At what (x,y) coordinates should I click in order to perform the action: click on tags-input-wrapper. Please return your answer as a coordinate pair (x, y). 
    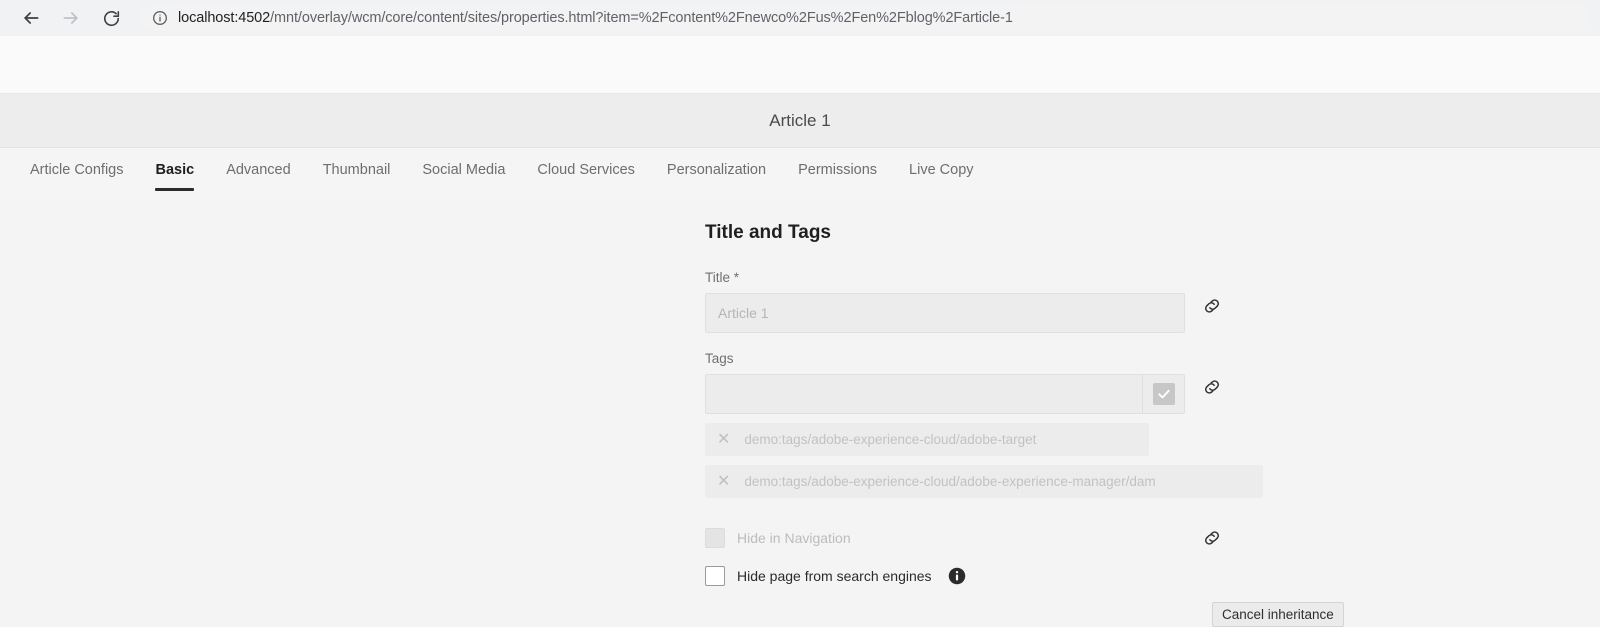
    Looking at the image, I should click on (945, 394).